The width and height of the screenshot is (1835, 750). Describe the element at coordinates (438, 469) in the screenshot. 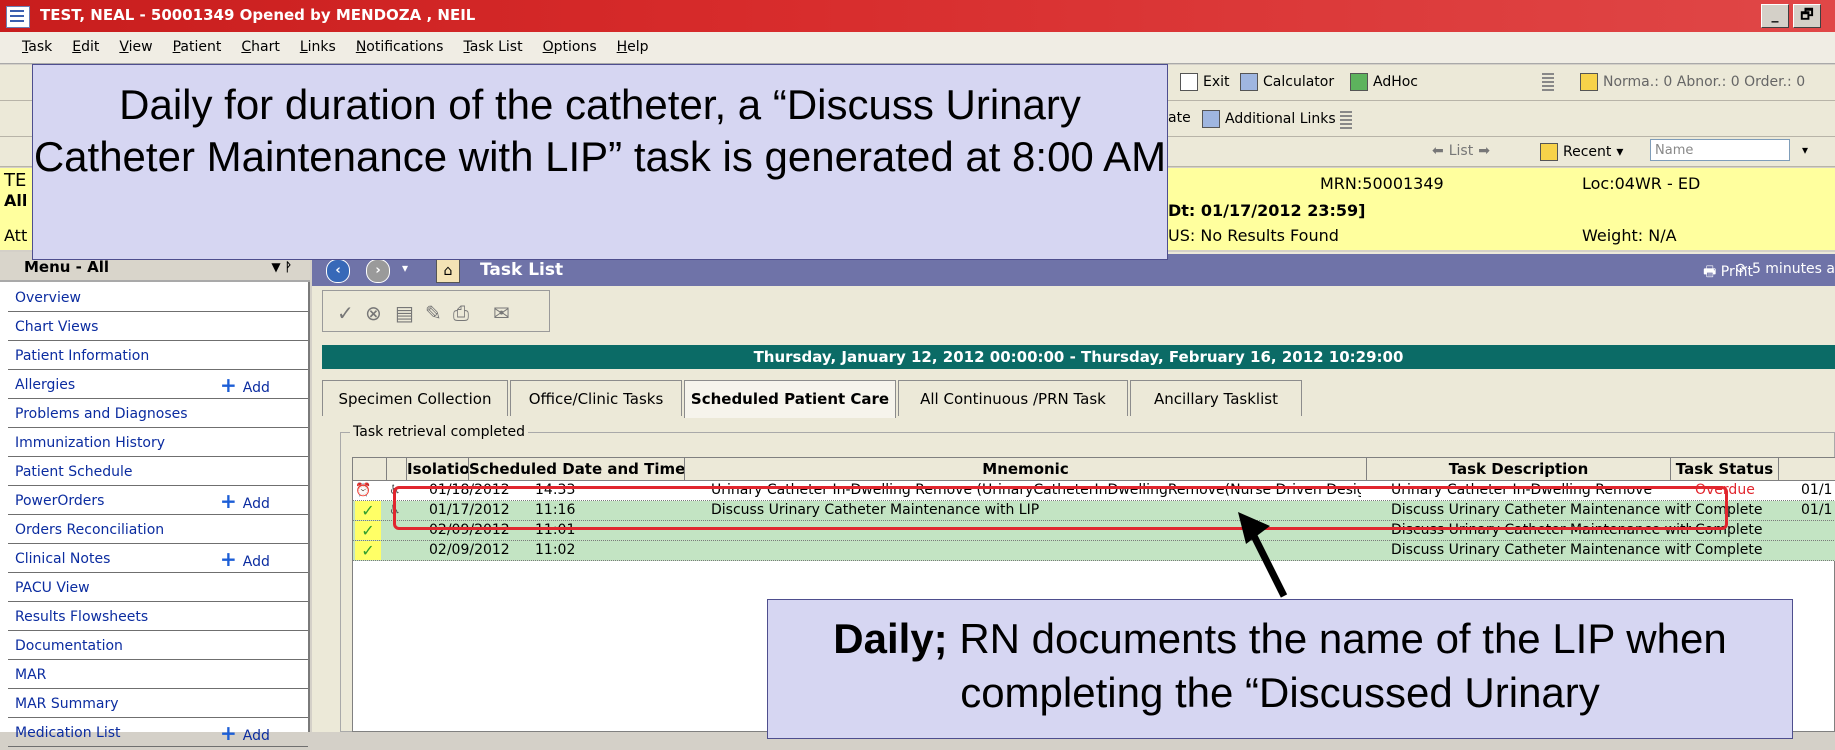

I see `col-isolation: Isolatio` at that location.